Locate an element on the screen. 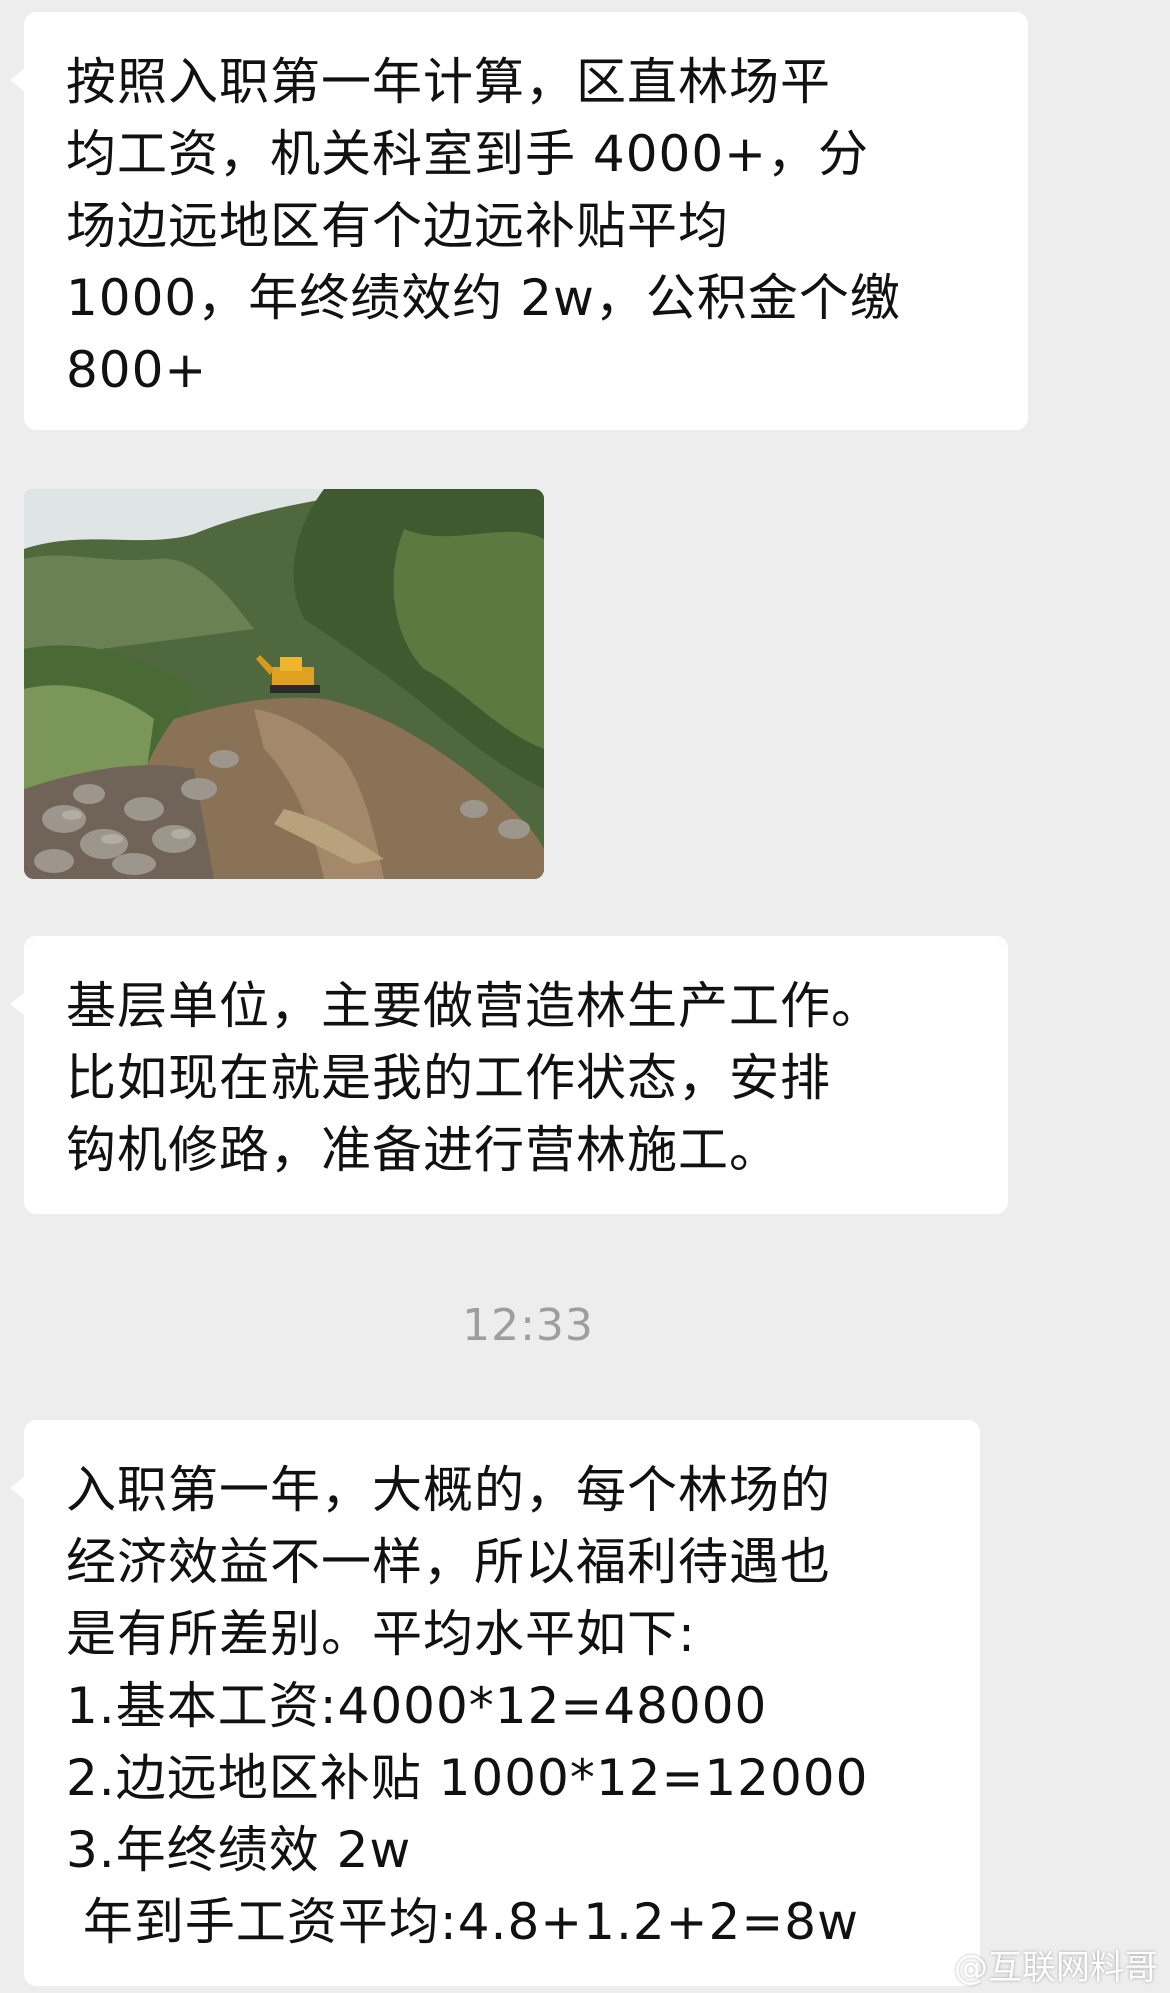  message-line: 3.年终绩效 2w is located at coordinates (239, 1850).